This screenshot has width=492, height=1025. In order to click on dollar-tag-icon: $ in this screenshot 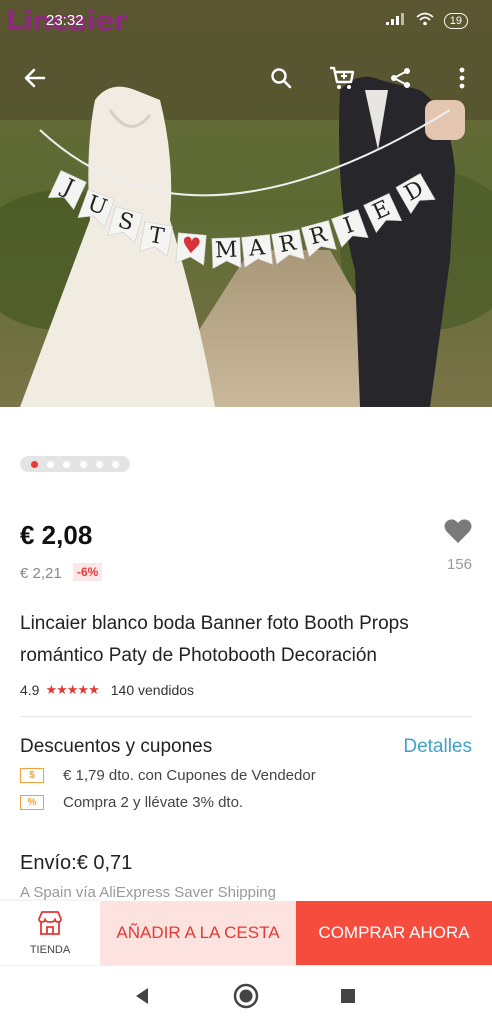, I will do `click(32, 775)`.